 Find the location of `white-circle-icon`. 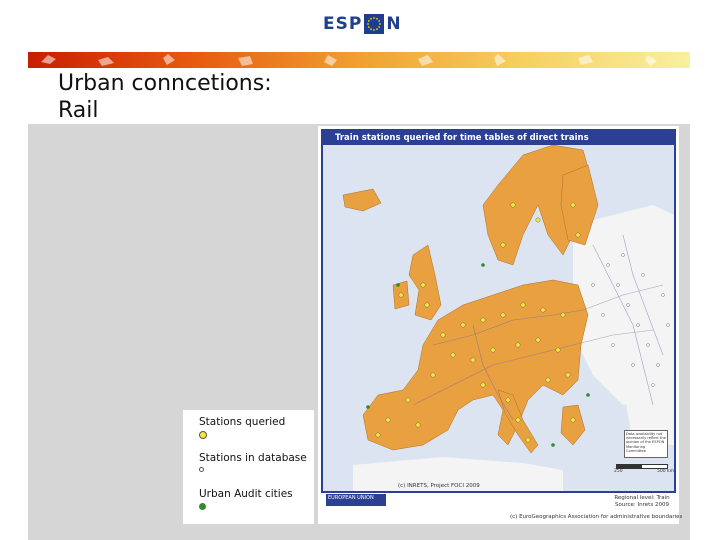

white-circle-icon is located at coordinates (201, 469).